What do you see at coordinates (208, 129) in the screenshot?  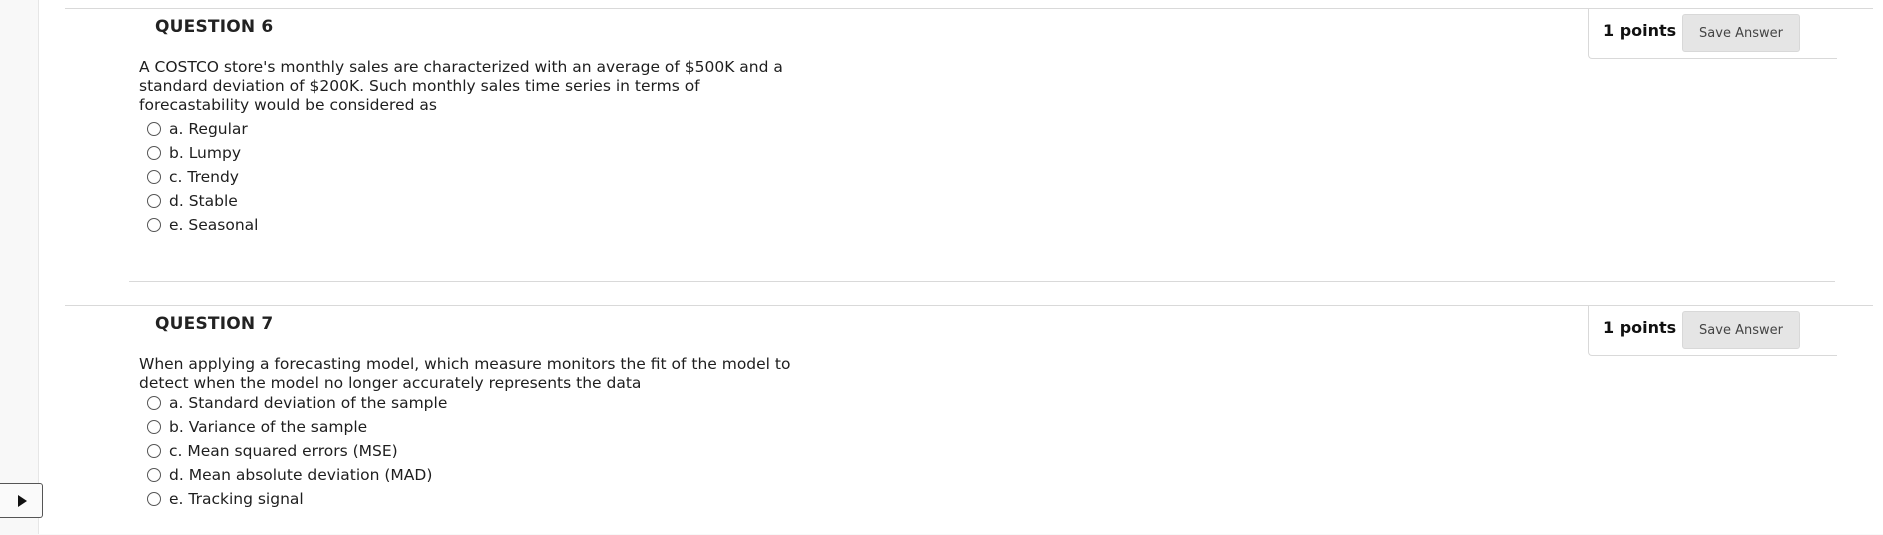 I see `option-label: a. Regular` at bounding box center [208, 129].